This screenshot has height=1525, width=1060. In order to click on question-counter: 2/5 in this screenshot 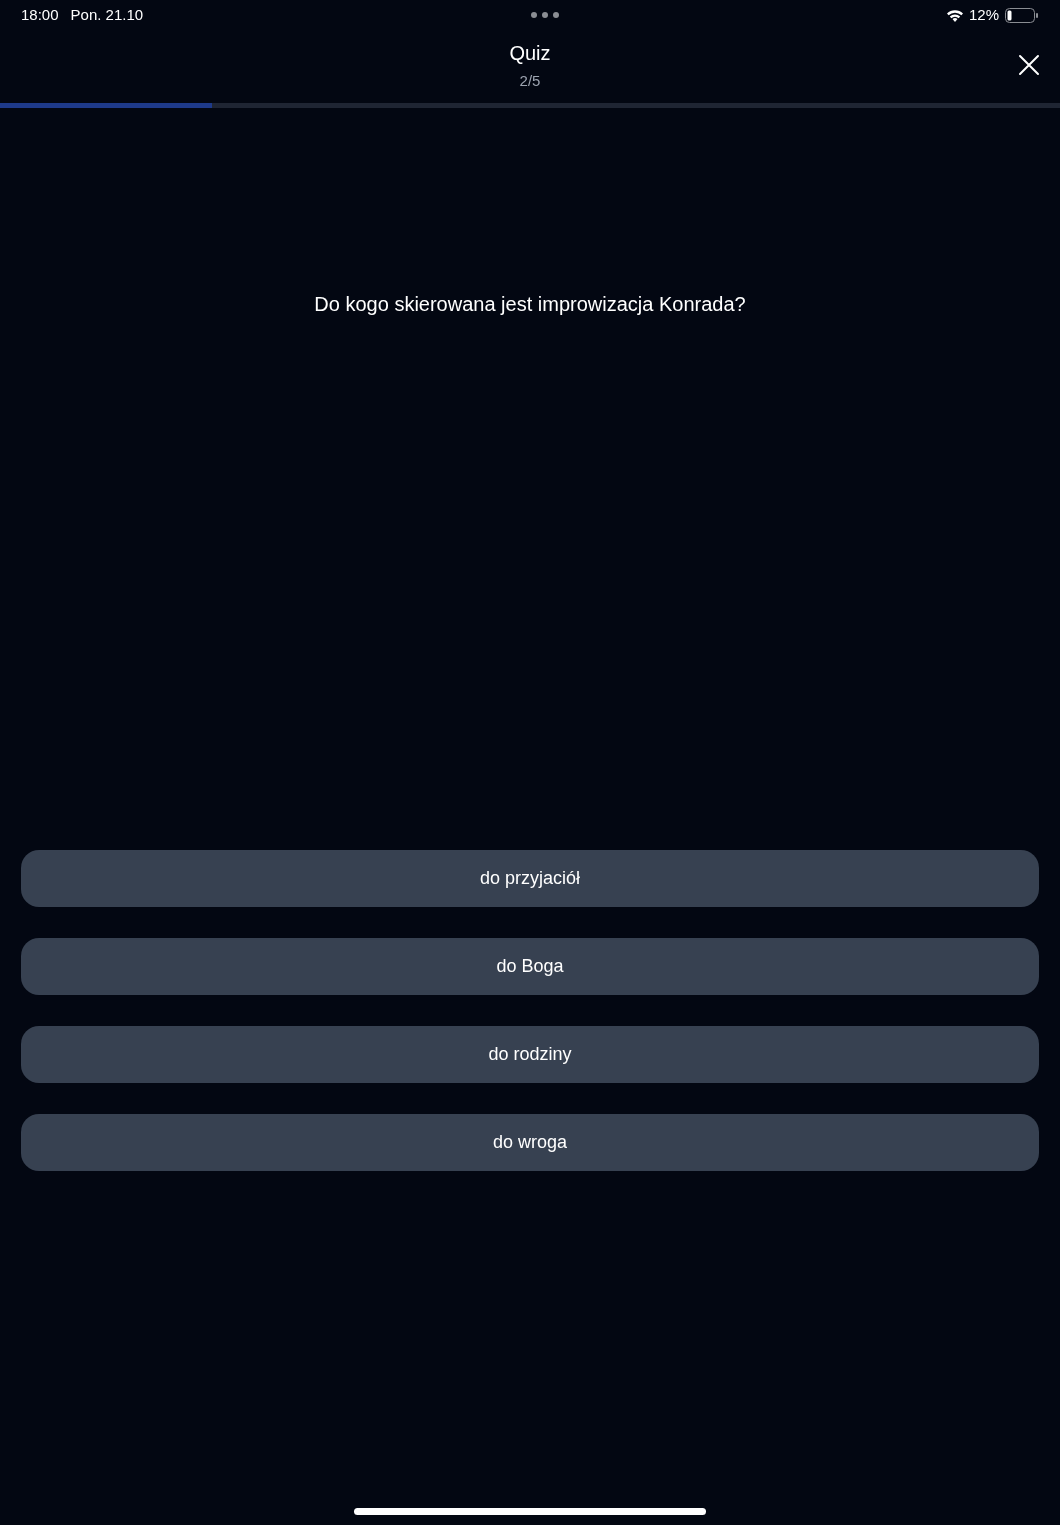, I will do `click(530, 81)`.